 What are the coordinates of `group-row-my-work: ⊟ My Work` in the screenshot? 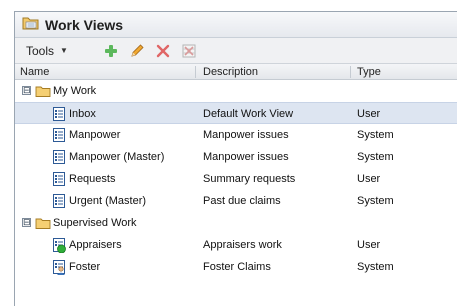 It's located at (236, 91).